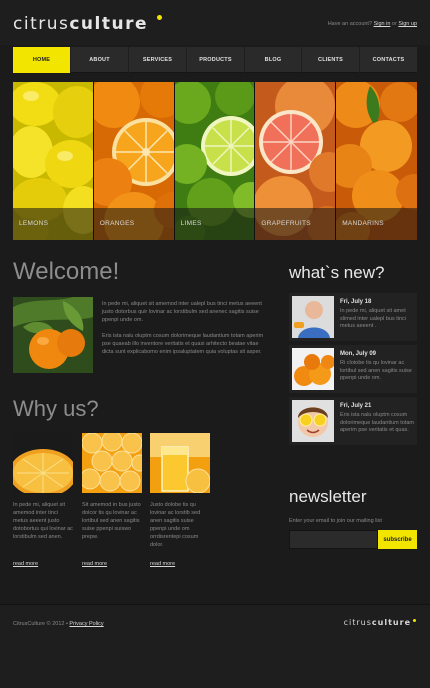 The width and height of the screenshot is (430, 688). What do you see at coordinates (43, 463) in the screenshot?
I see `why-image-orange-slice` at bounding box center [43, 463].